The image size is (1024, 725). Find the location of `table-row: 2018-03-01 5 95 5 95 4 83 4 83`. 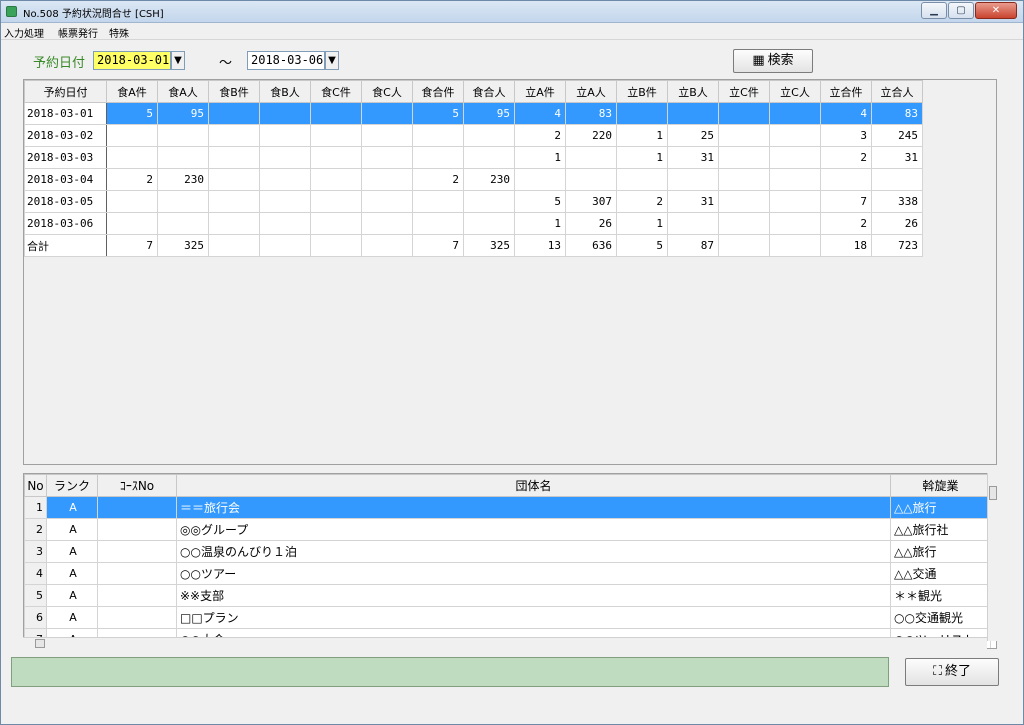

table-row: 2018-03-01 5 95 5 95 4 83 4 83 is located at coordinates (473, 113).